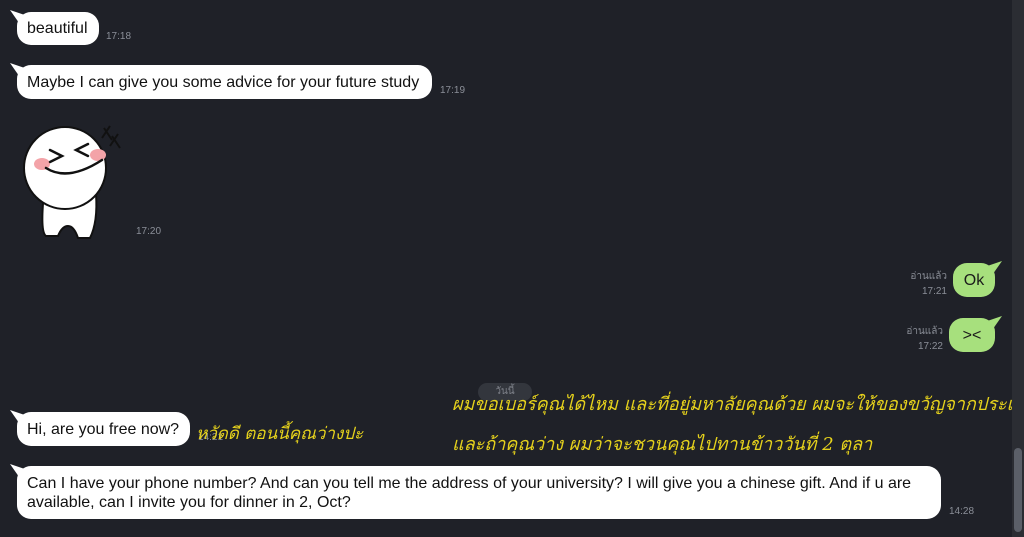  What do you see at coordinates (934, 291) in the screenshot?
I see `message-time: 17:21` at bounding box center [934, 291].